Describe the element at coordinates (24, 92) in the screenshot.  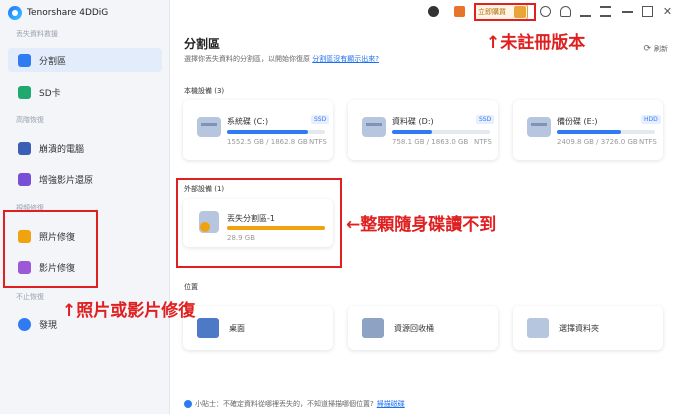
I see `sd-card-icon` at that location.